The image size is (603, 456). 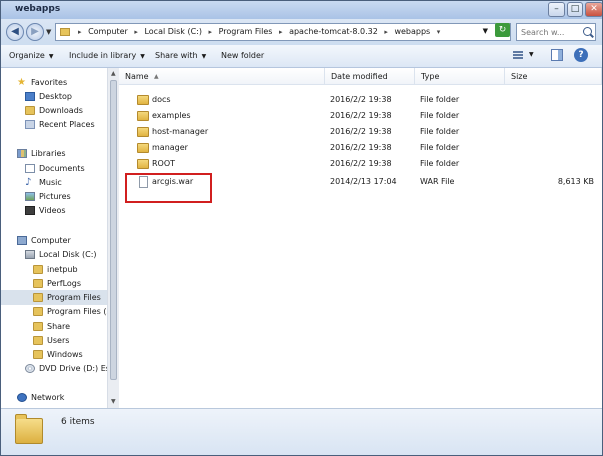 I want to click on hard-drive-icon, so click(x=30, y=254).